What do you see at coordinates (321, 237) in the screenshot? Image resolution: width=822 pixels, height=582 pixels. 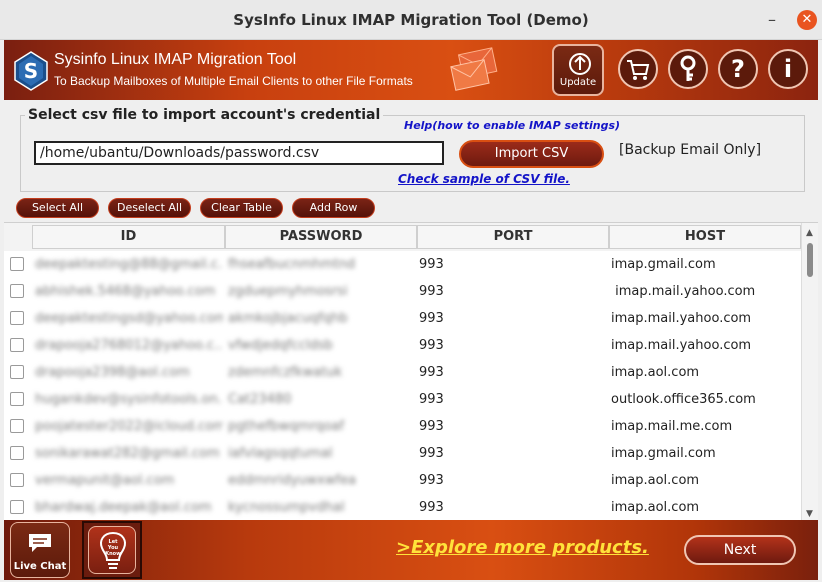 I see `column-header-password: PASSWORD` at bounding box center [321, 237].